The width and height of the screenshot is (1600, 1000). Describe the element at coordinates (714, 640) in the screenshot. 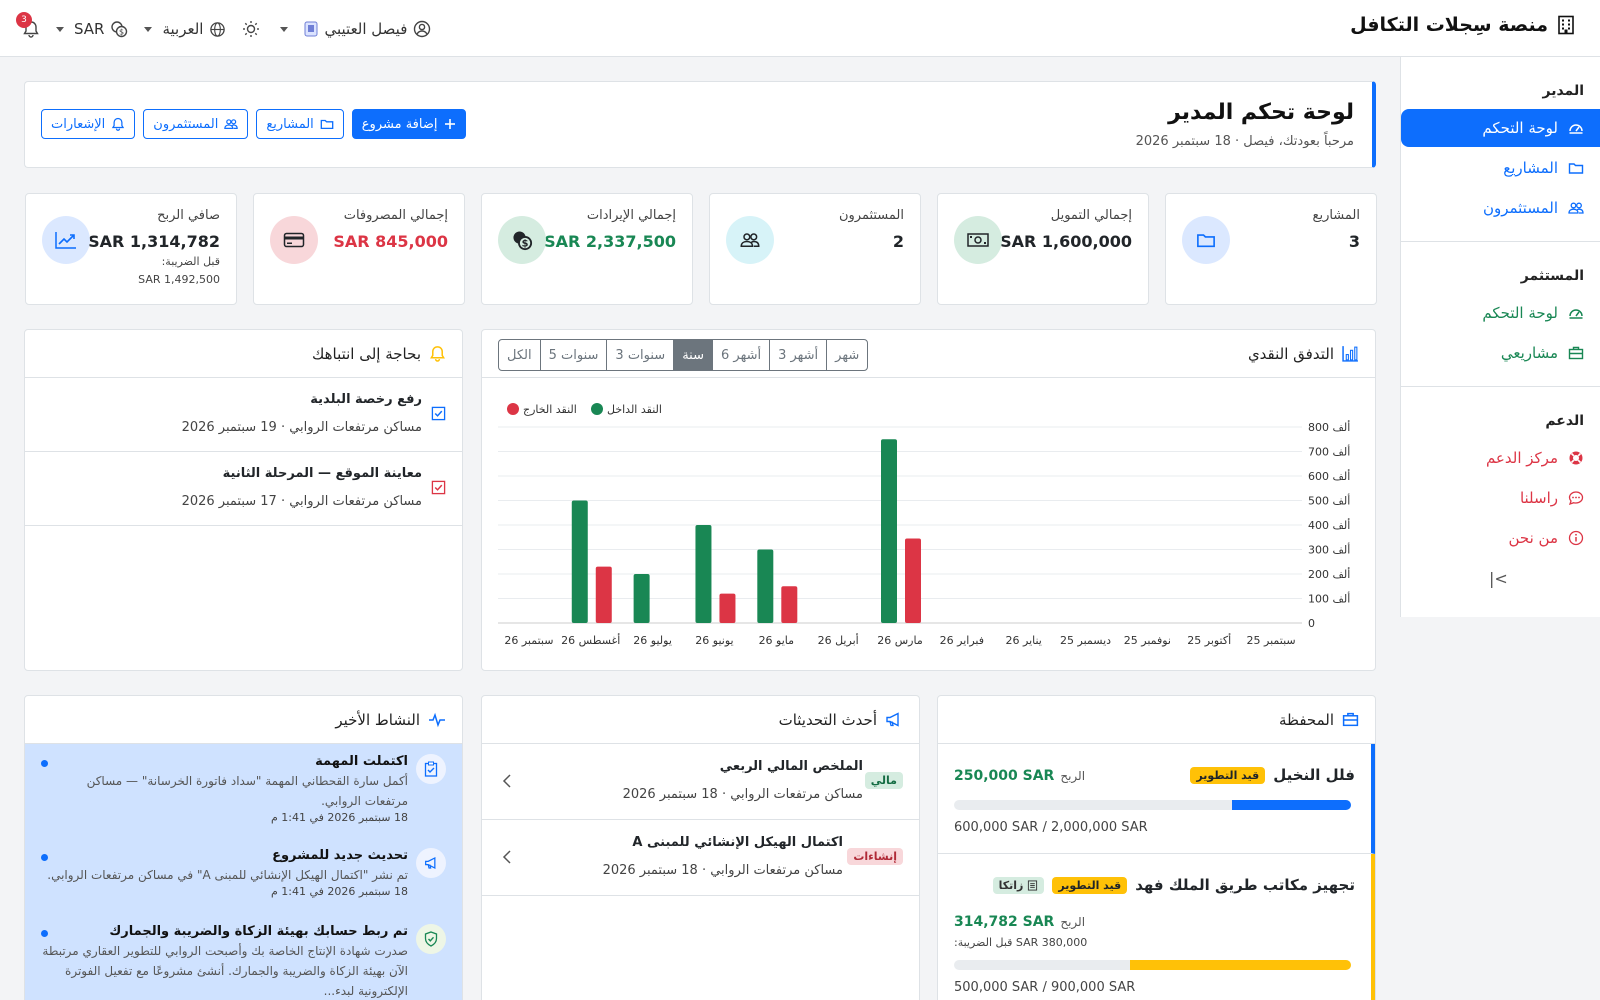

I see `x-tick-label: يونيو 26` at that location.